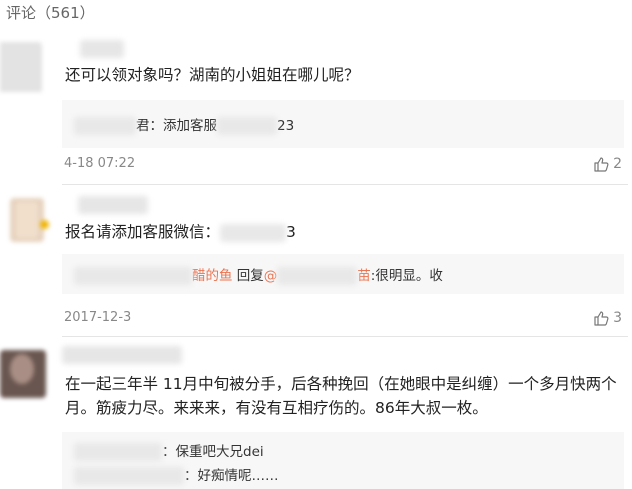  What do you see at coordinates (250, 276) in the screenshot?
I see `reply-label: 回复` at bounding box center [250, 276].